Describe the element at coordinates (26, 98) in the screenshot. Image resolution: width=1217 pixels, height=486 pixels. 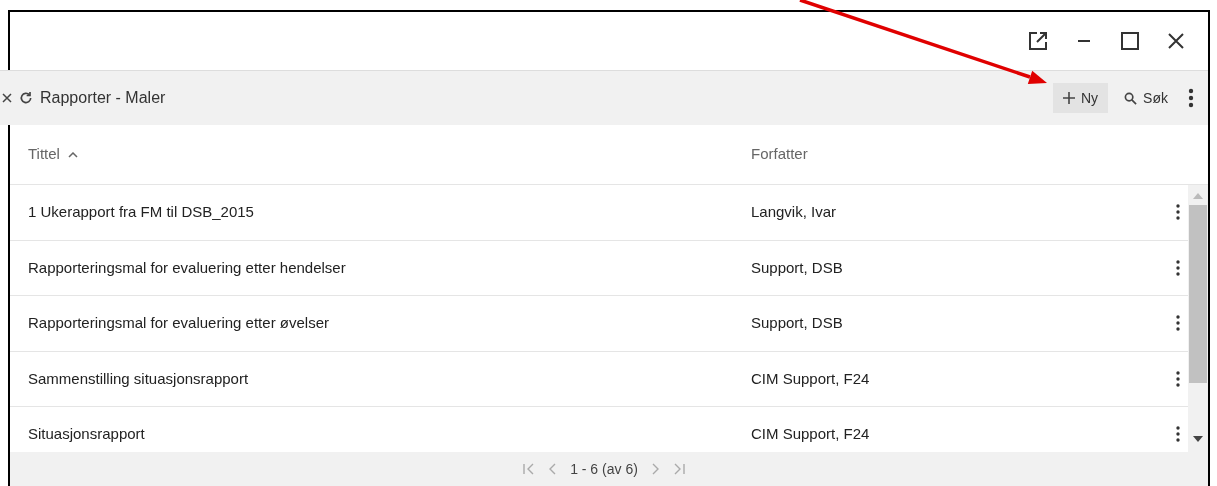
I see `refresh-icon` at that location.